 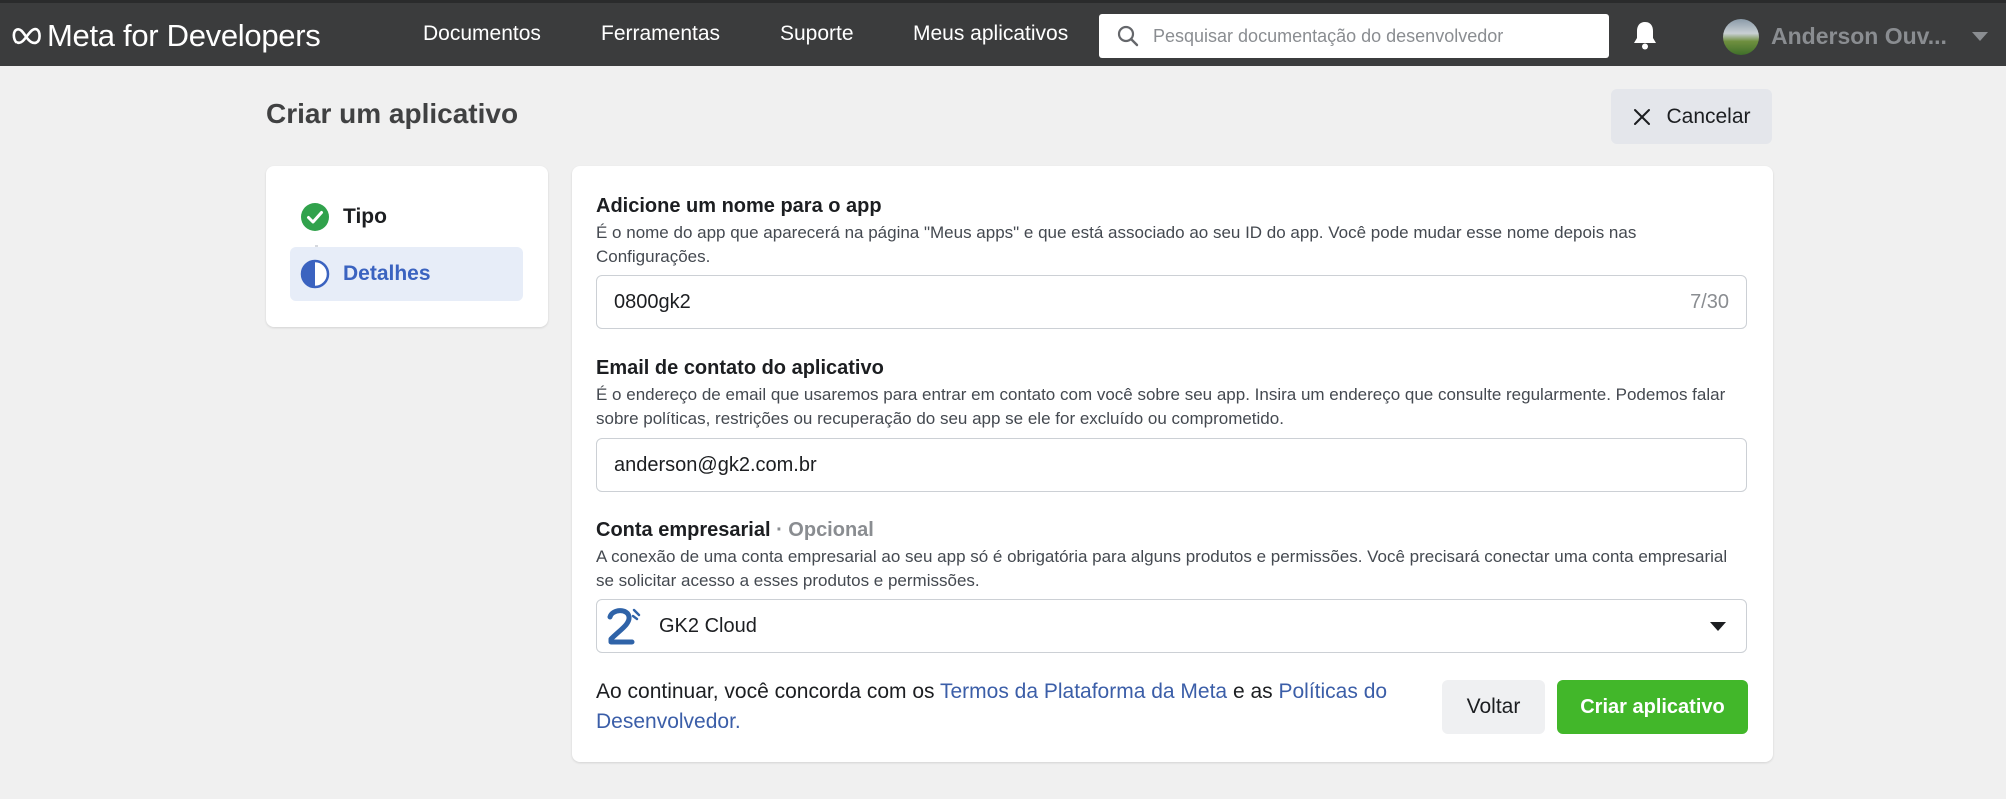 I want to click on cancel-button: Cancelar, so click(x=1691, y=116).